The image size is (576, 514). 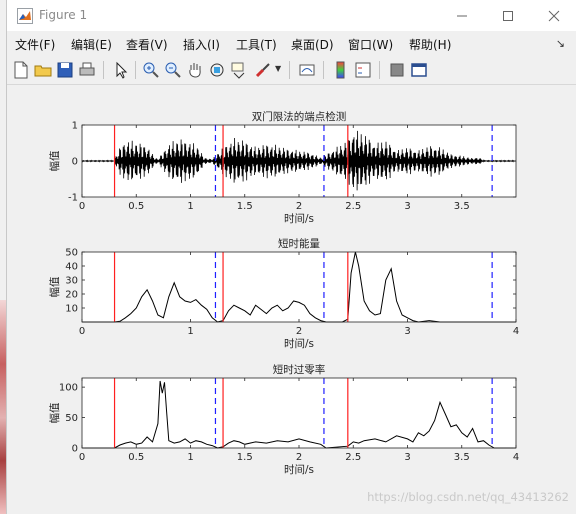 I want to click on y-tick-label: 100, so click(x=68, y=388).